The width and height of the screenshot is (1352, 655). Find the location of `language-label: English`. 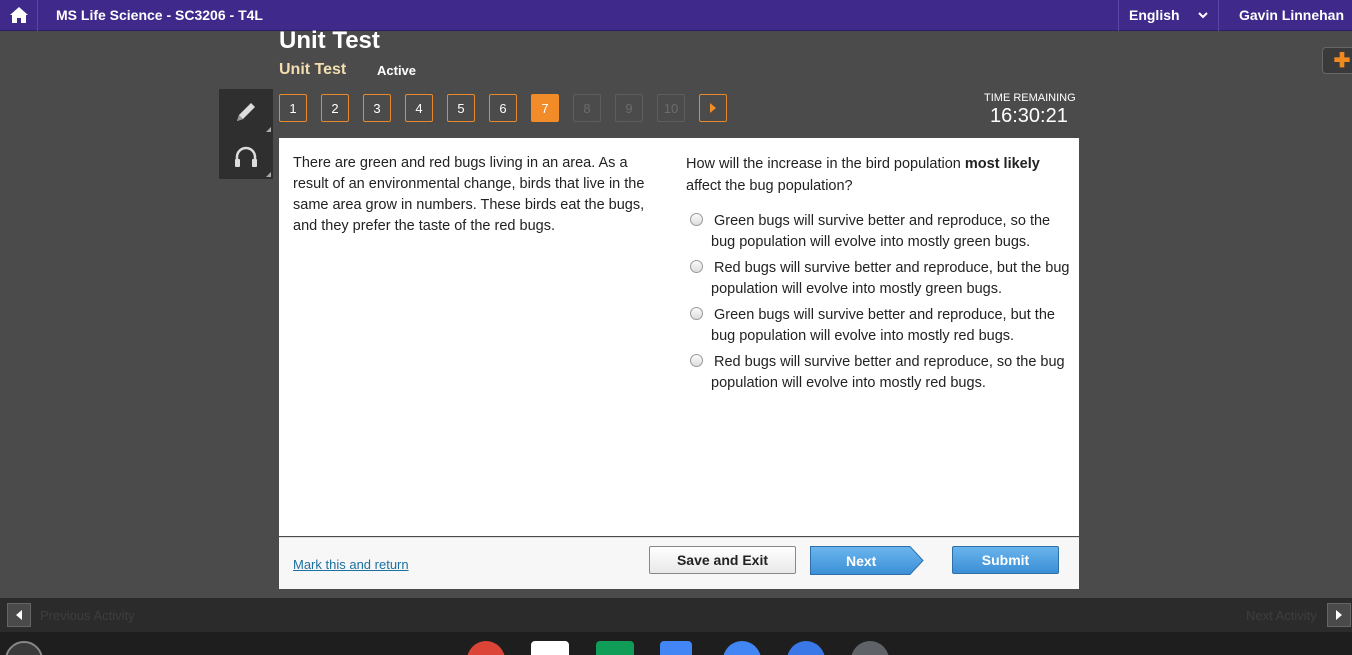

language-label: English is located at coordinates (1154, 15).